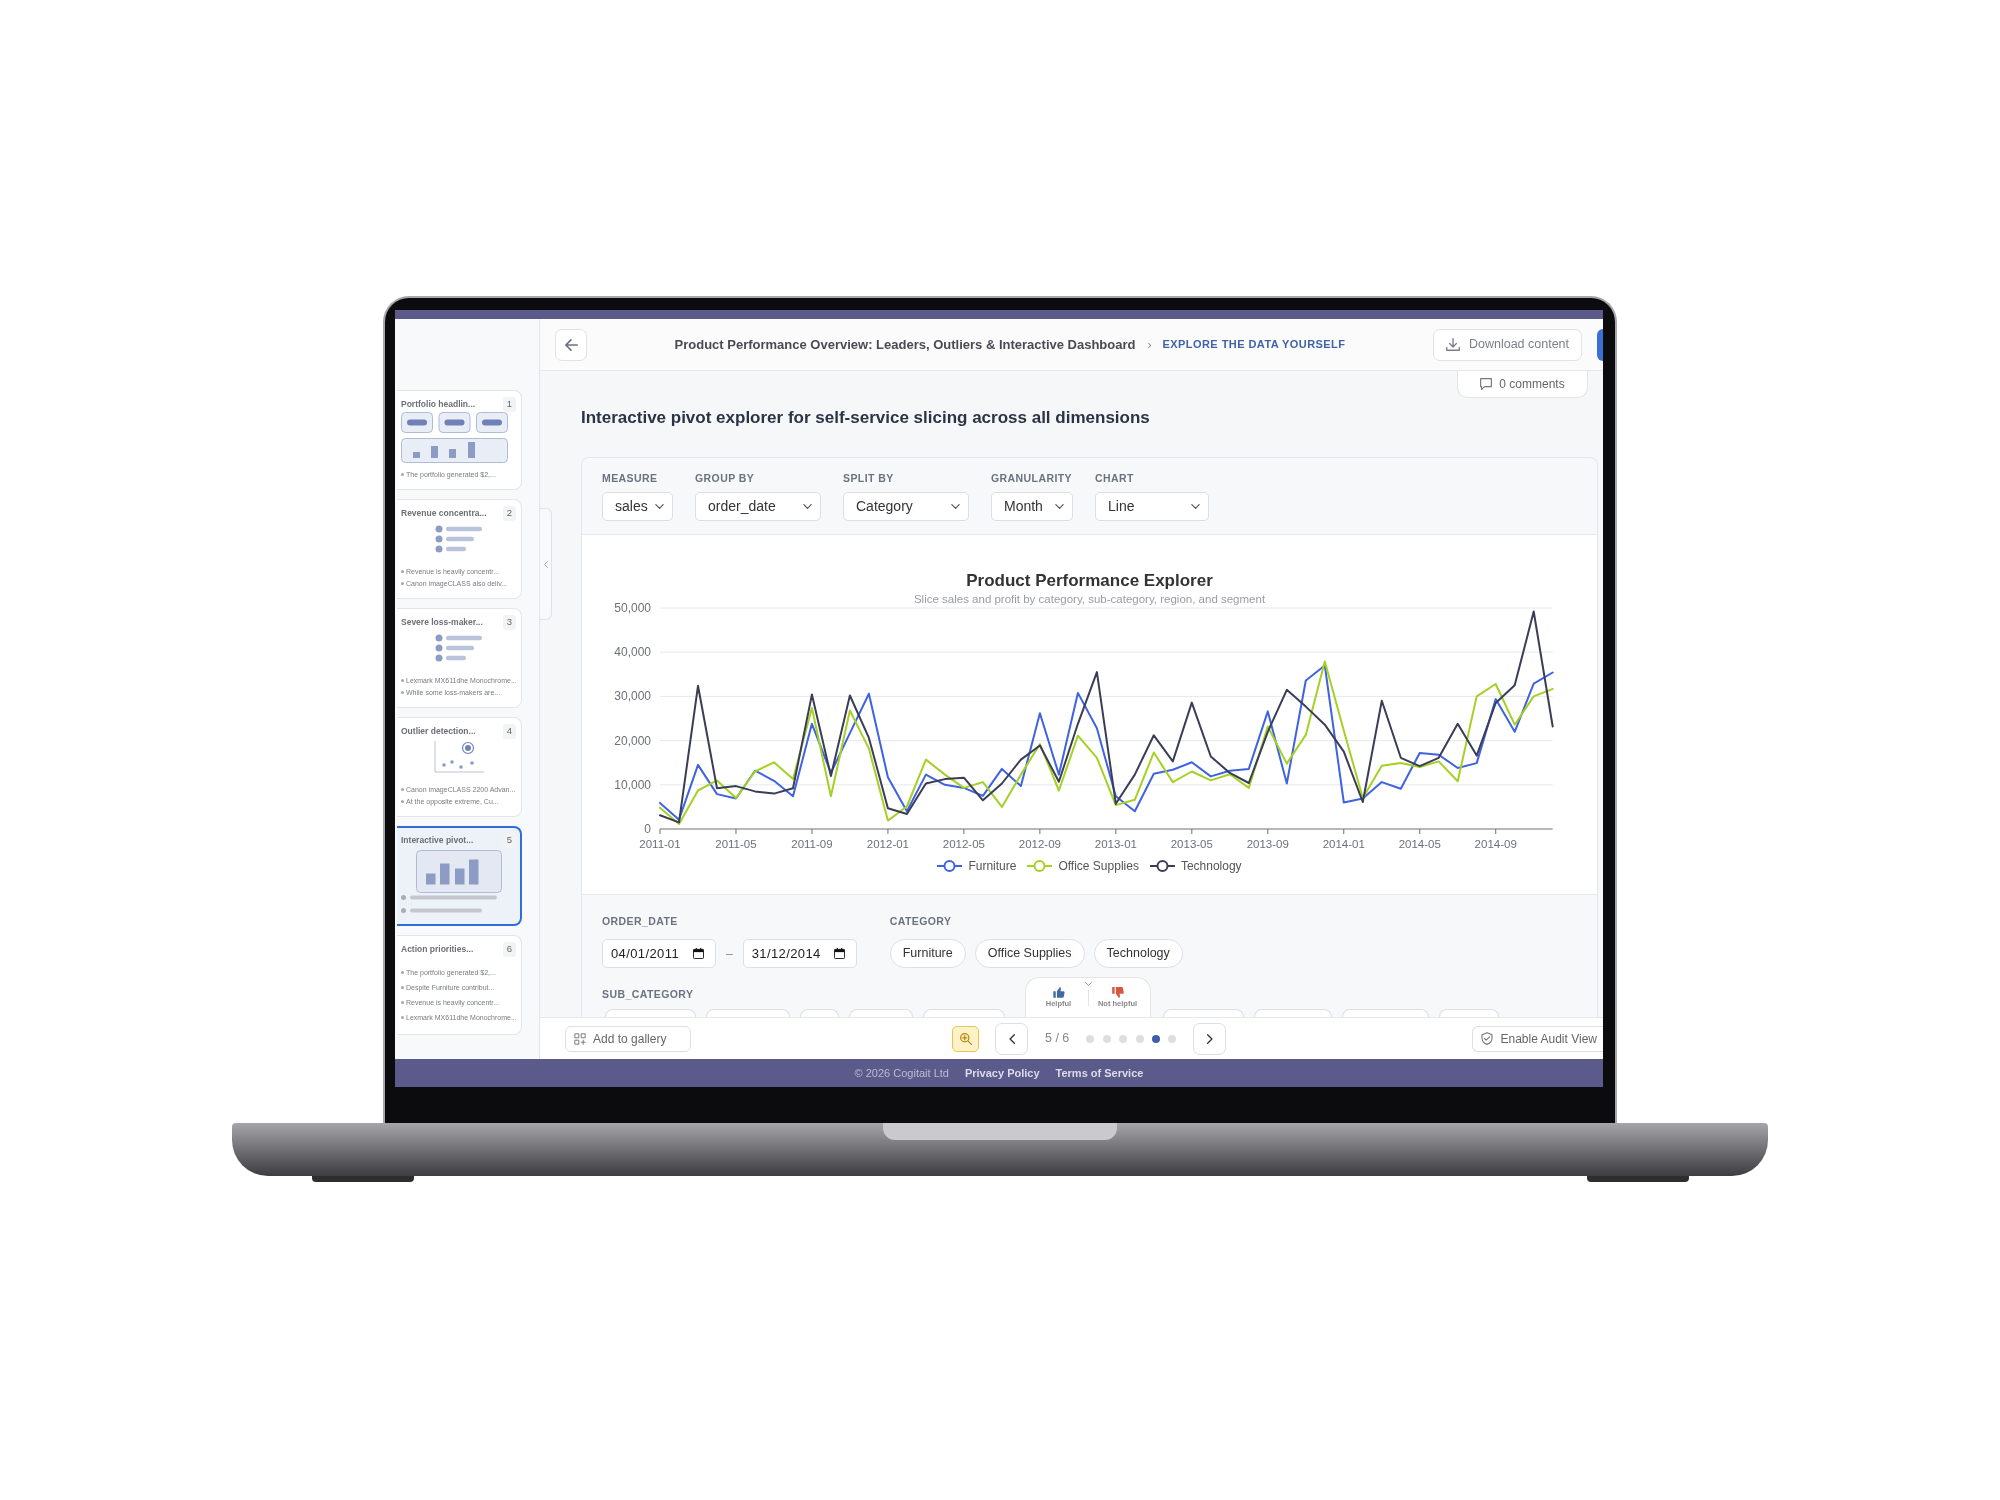 Image resolution: width=2000 pixels, height=1500 pixels. I want to click on add-to-gallery-button: Add to gallery, so click(628, 1038).